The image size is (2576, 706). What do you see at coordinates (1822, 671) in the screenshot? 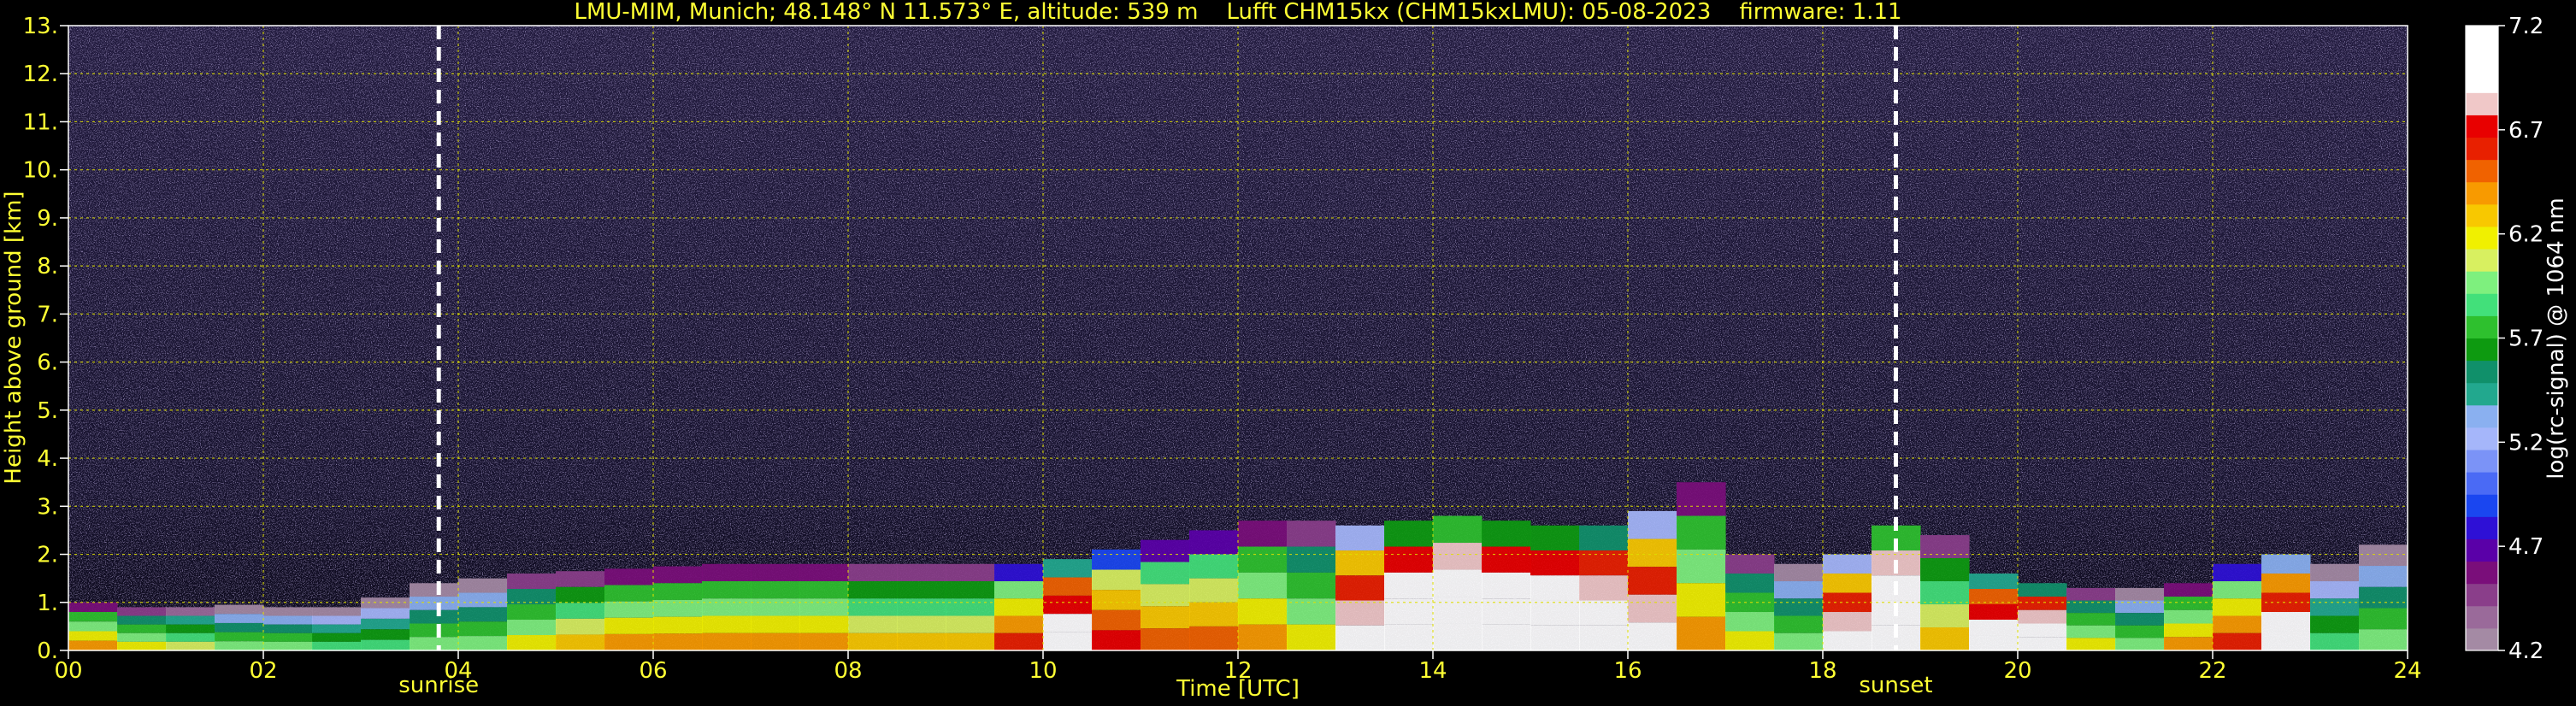
I see `x-tick-label: 18` at bounding box center [1822, 671].